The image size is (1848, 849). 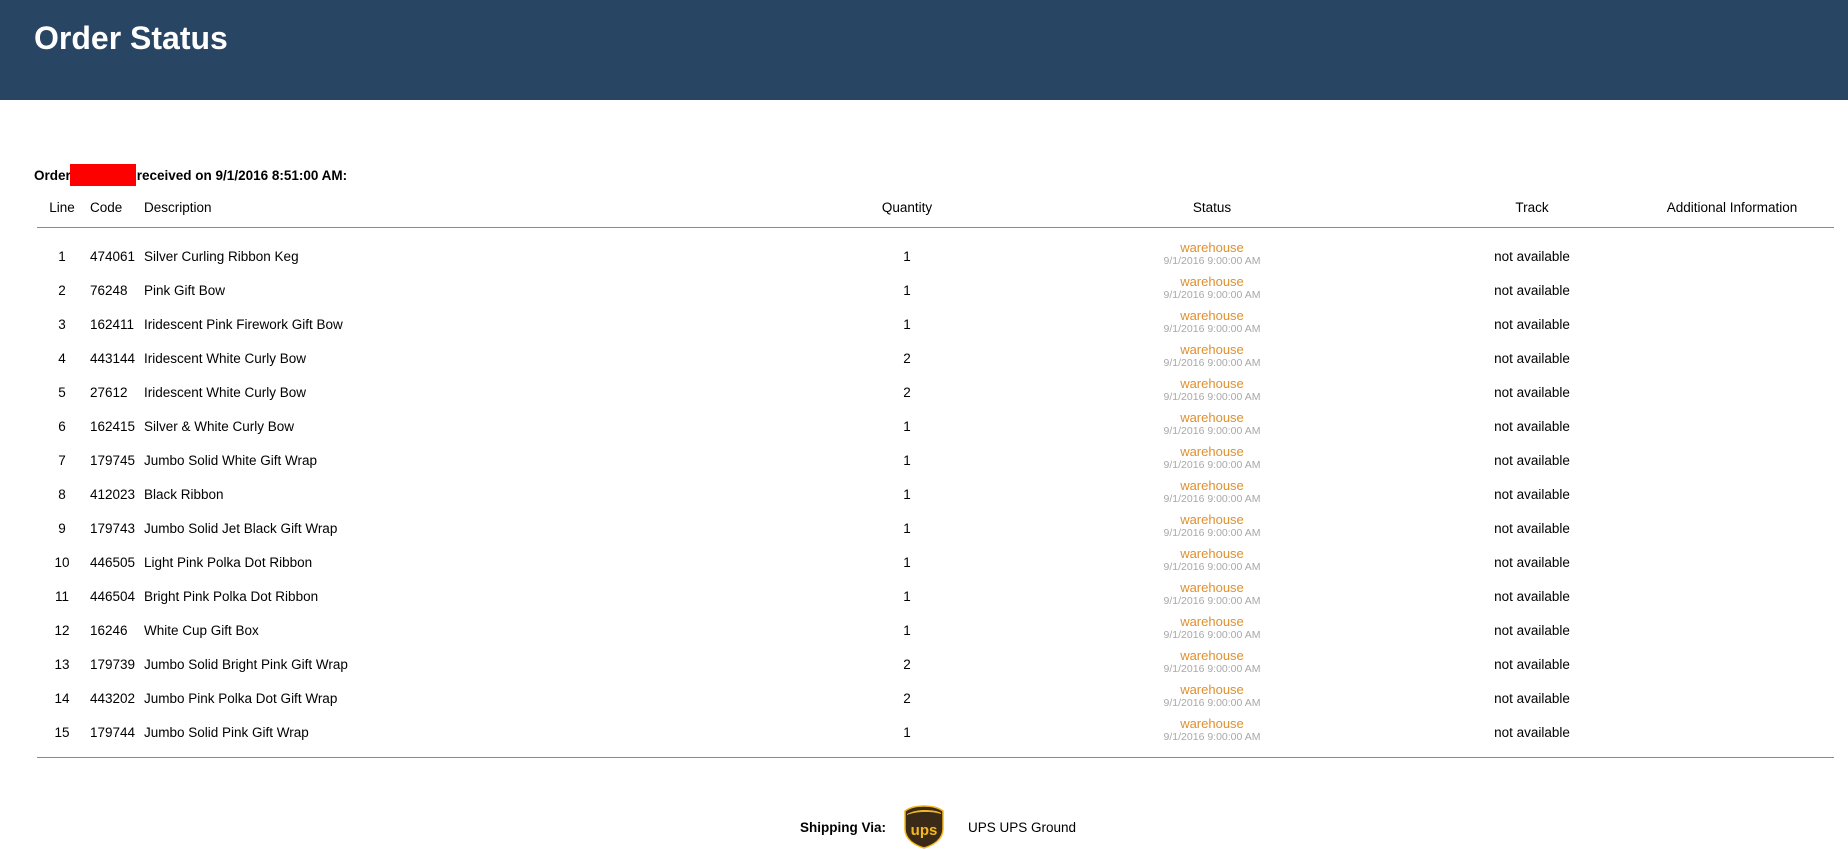 I want to click on shipping-info: Shipping Via: ups UPS UPS Ground, so click(x=938, y=827).